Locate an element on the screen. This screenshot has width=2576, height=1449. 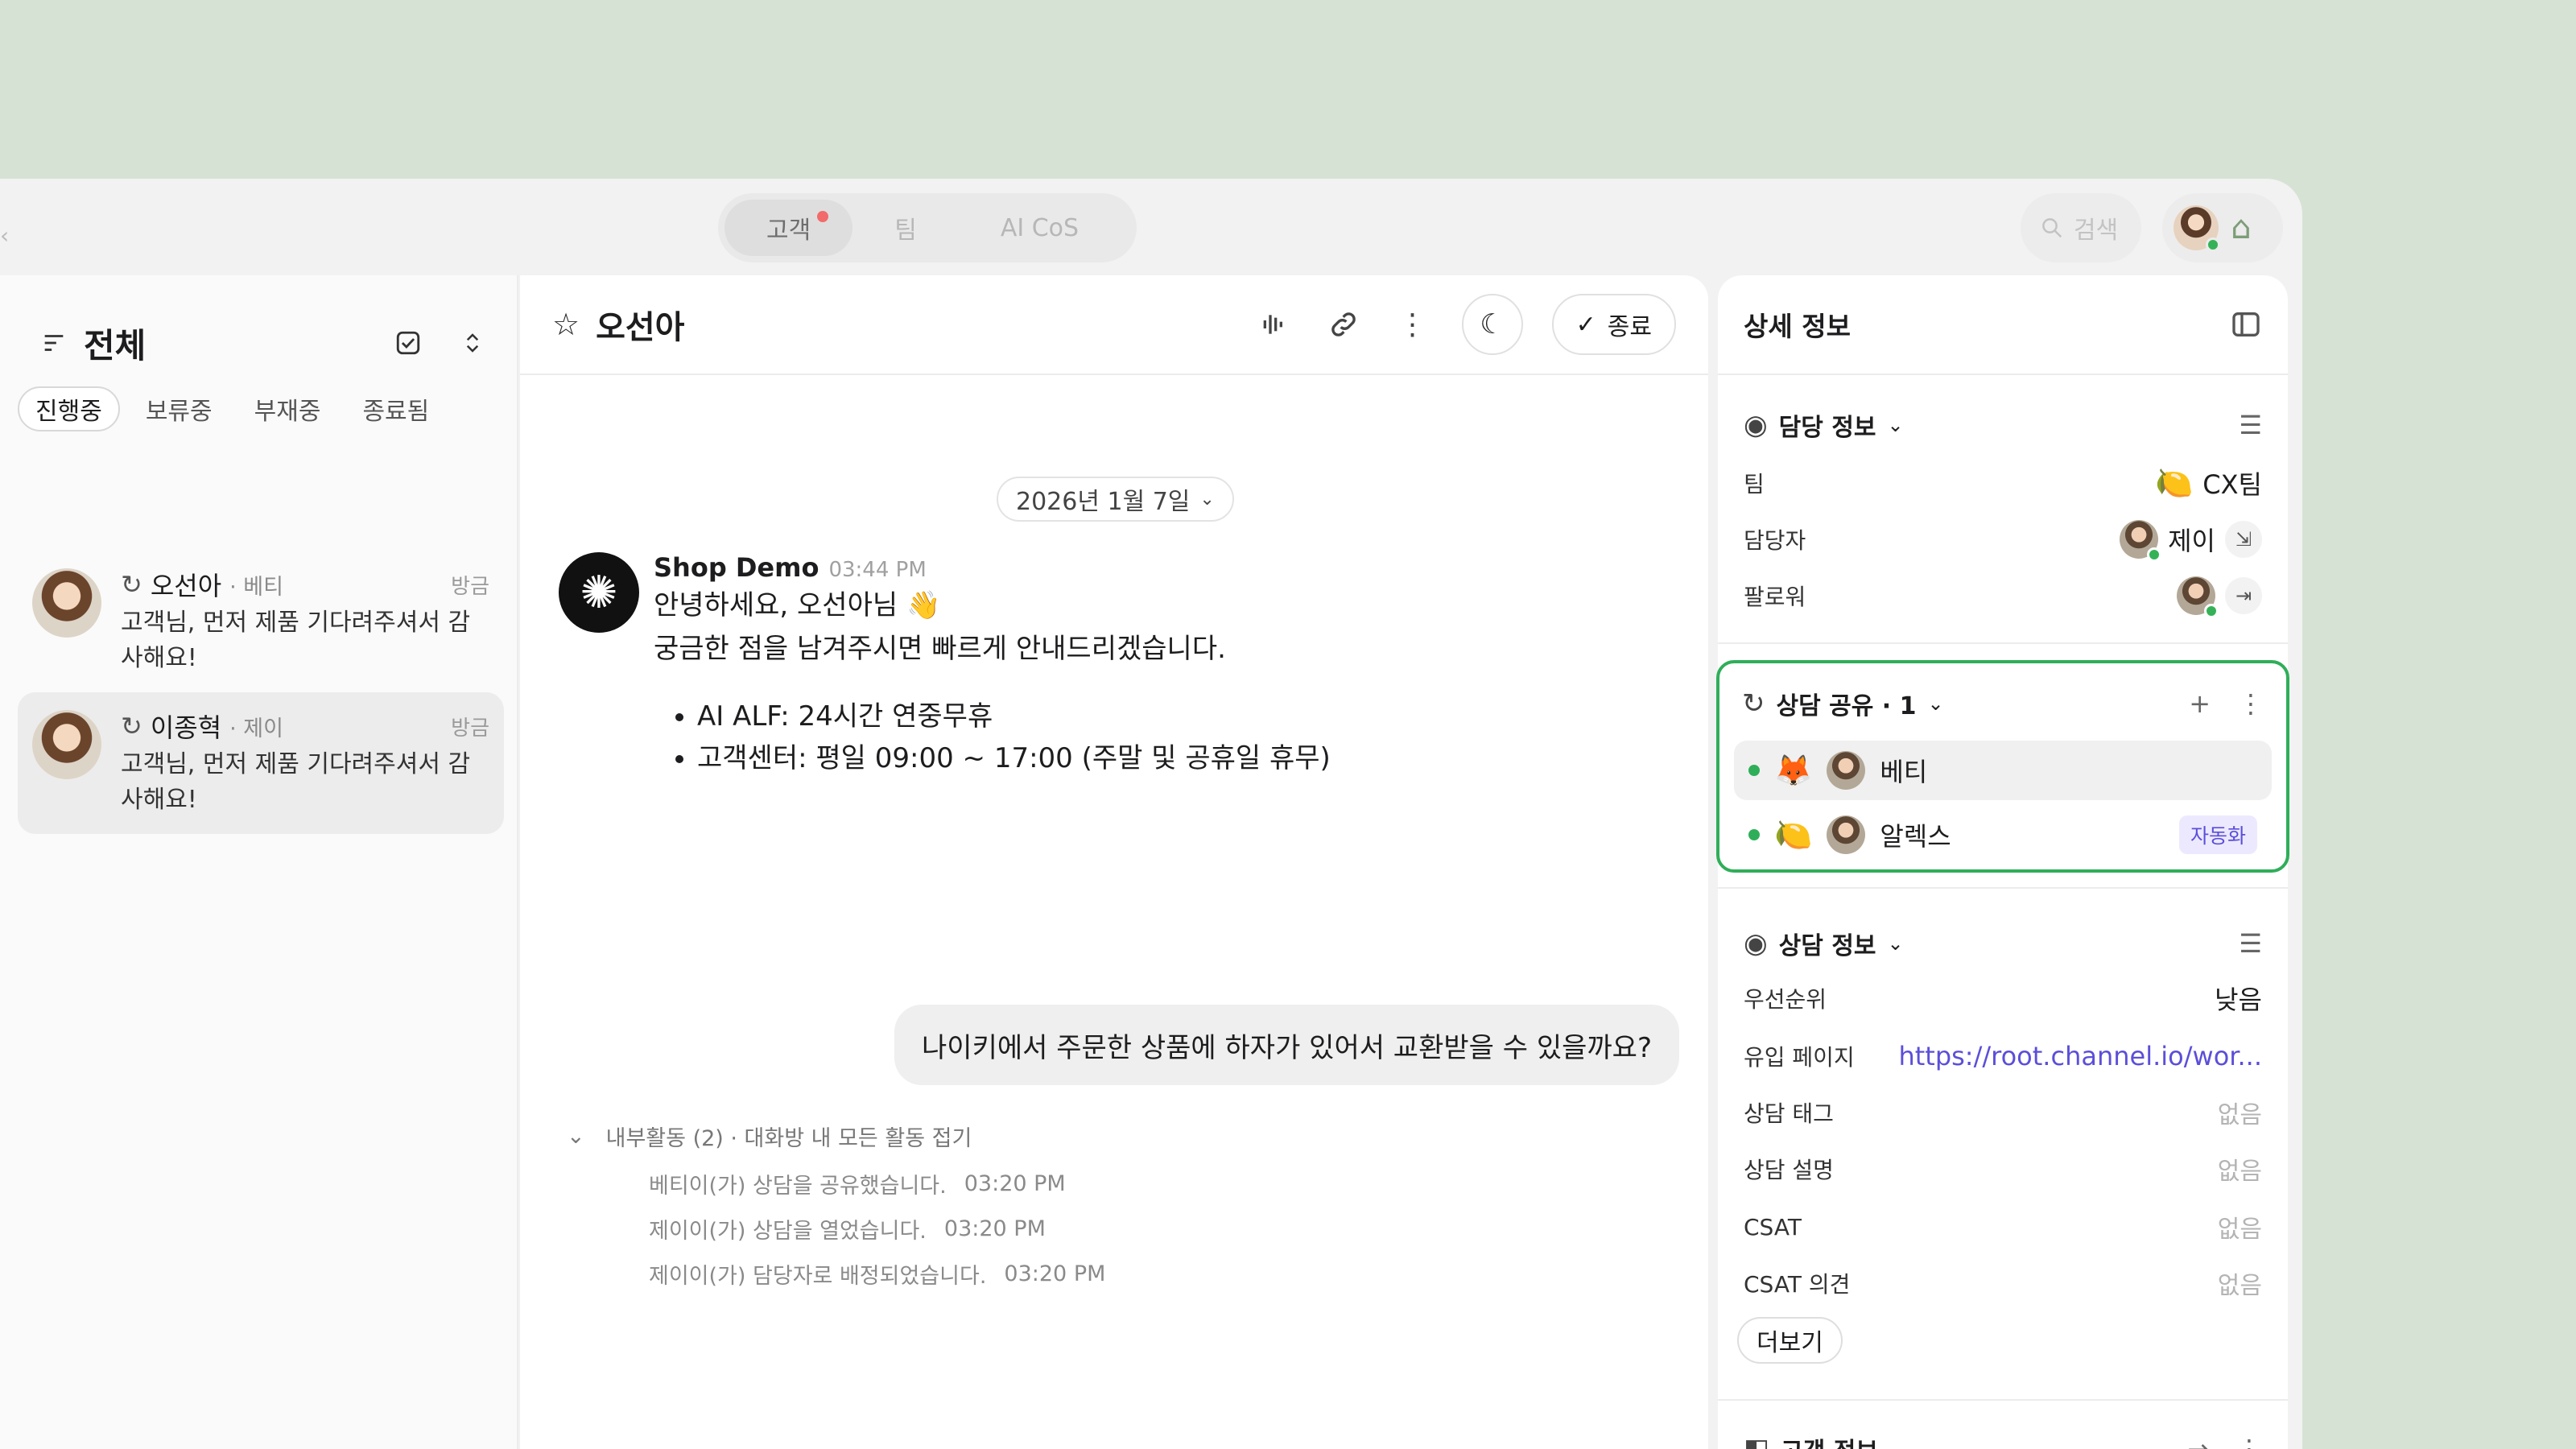
brand-logo-icon: ✺ is located at coordinates (599, 592).